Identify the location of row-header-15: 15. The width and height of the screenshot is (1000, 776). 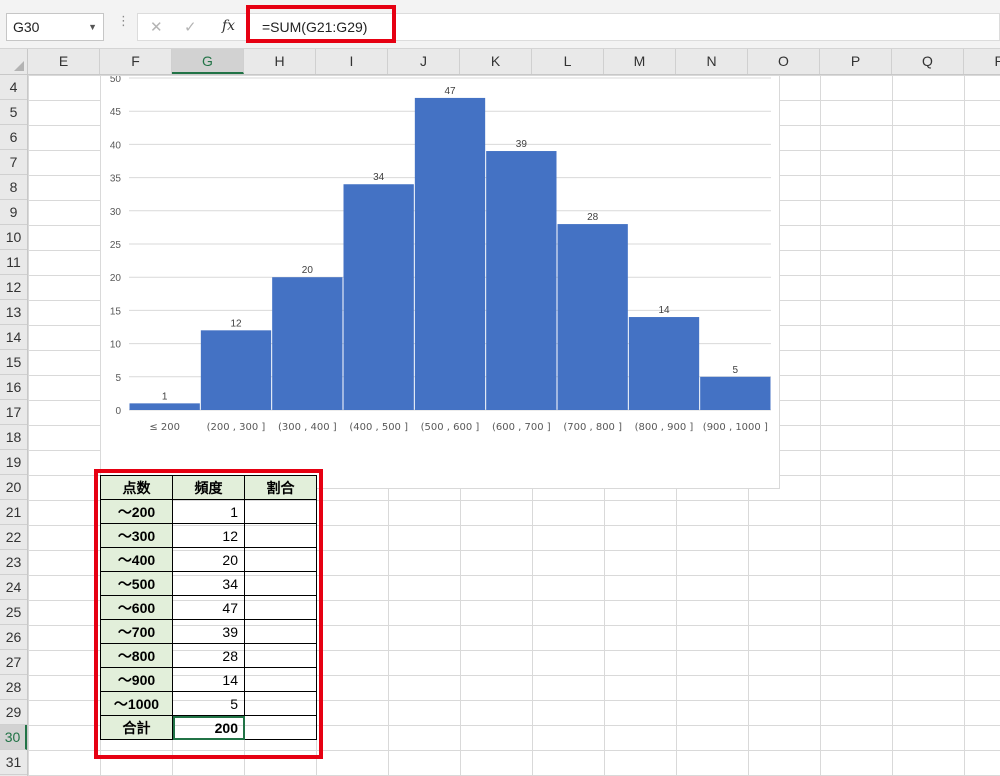
(13, 362).